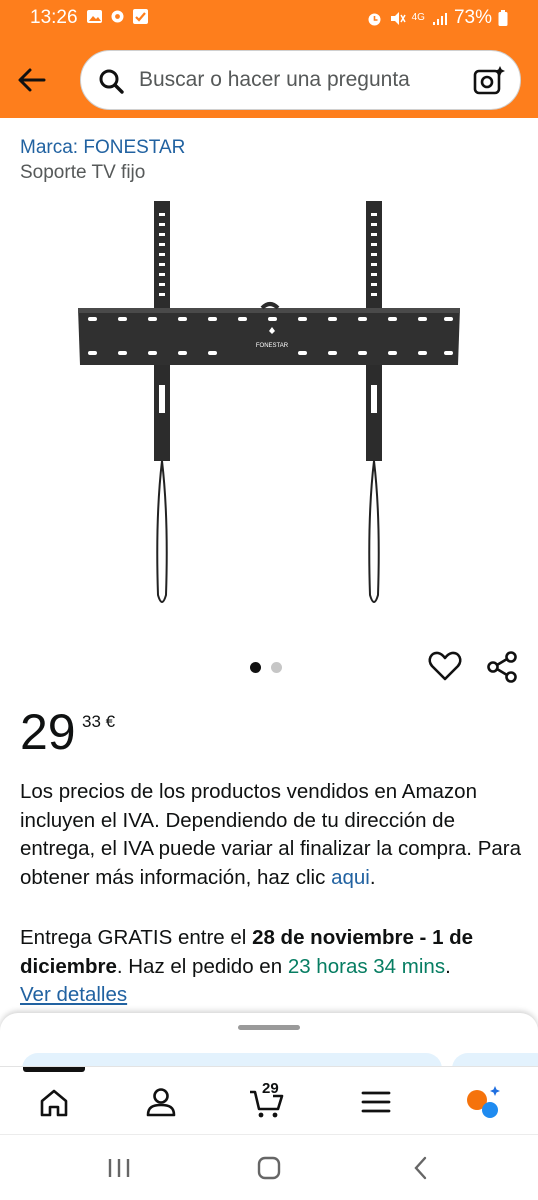 The width and height of the screenshot is (538, 1200). What do you see at coordinates (503, 17) in the screenshot?
I see `battery-icon` at bounding box center [503, 17].